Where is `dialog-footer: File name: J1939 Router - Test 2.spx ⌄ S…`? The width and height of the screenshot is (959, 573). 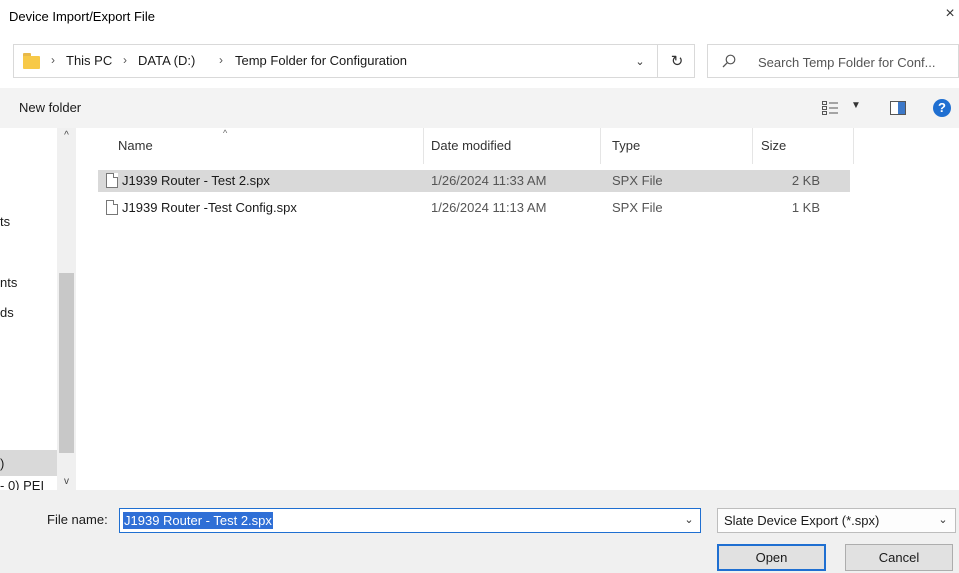
dialog-footer: File name: J1939 Router - Test 2.spx ⌄ S… is located at coordinates (479, 531).